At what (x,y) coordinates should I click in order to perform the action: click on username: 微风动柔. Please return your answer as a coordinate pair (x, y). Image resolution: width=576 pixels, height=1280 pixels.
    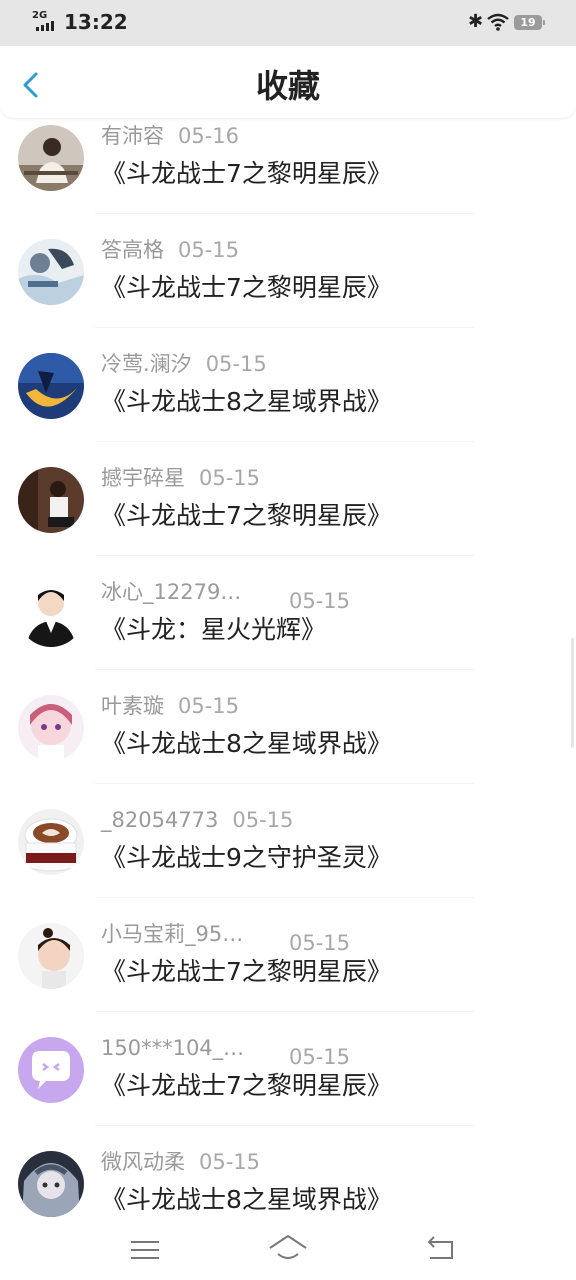
    Looking at the image, I should click on (143, 1162).